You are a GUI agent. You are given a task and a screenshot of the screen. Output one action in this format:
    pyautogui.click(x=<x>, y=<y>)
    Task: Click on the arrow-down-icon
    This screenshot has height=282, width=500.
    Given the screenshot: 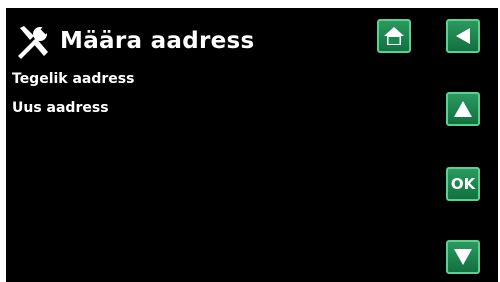 What is the action you would take?
    pyautogui.click(x=463, y=257)
    